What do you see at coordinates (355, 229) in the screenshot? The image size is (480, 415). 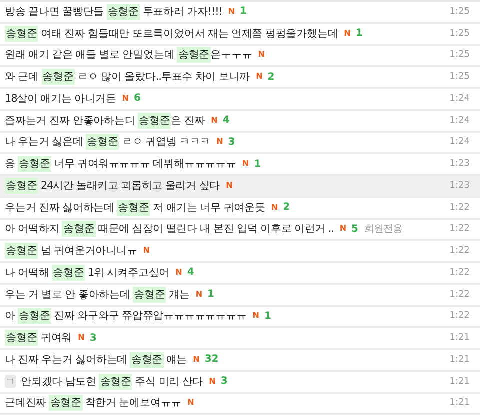 I see `comment-count: 5` at bounding box center [355, 229].